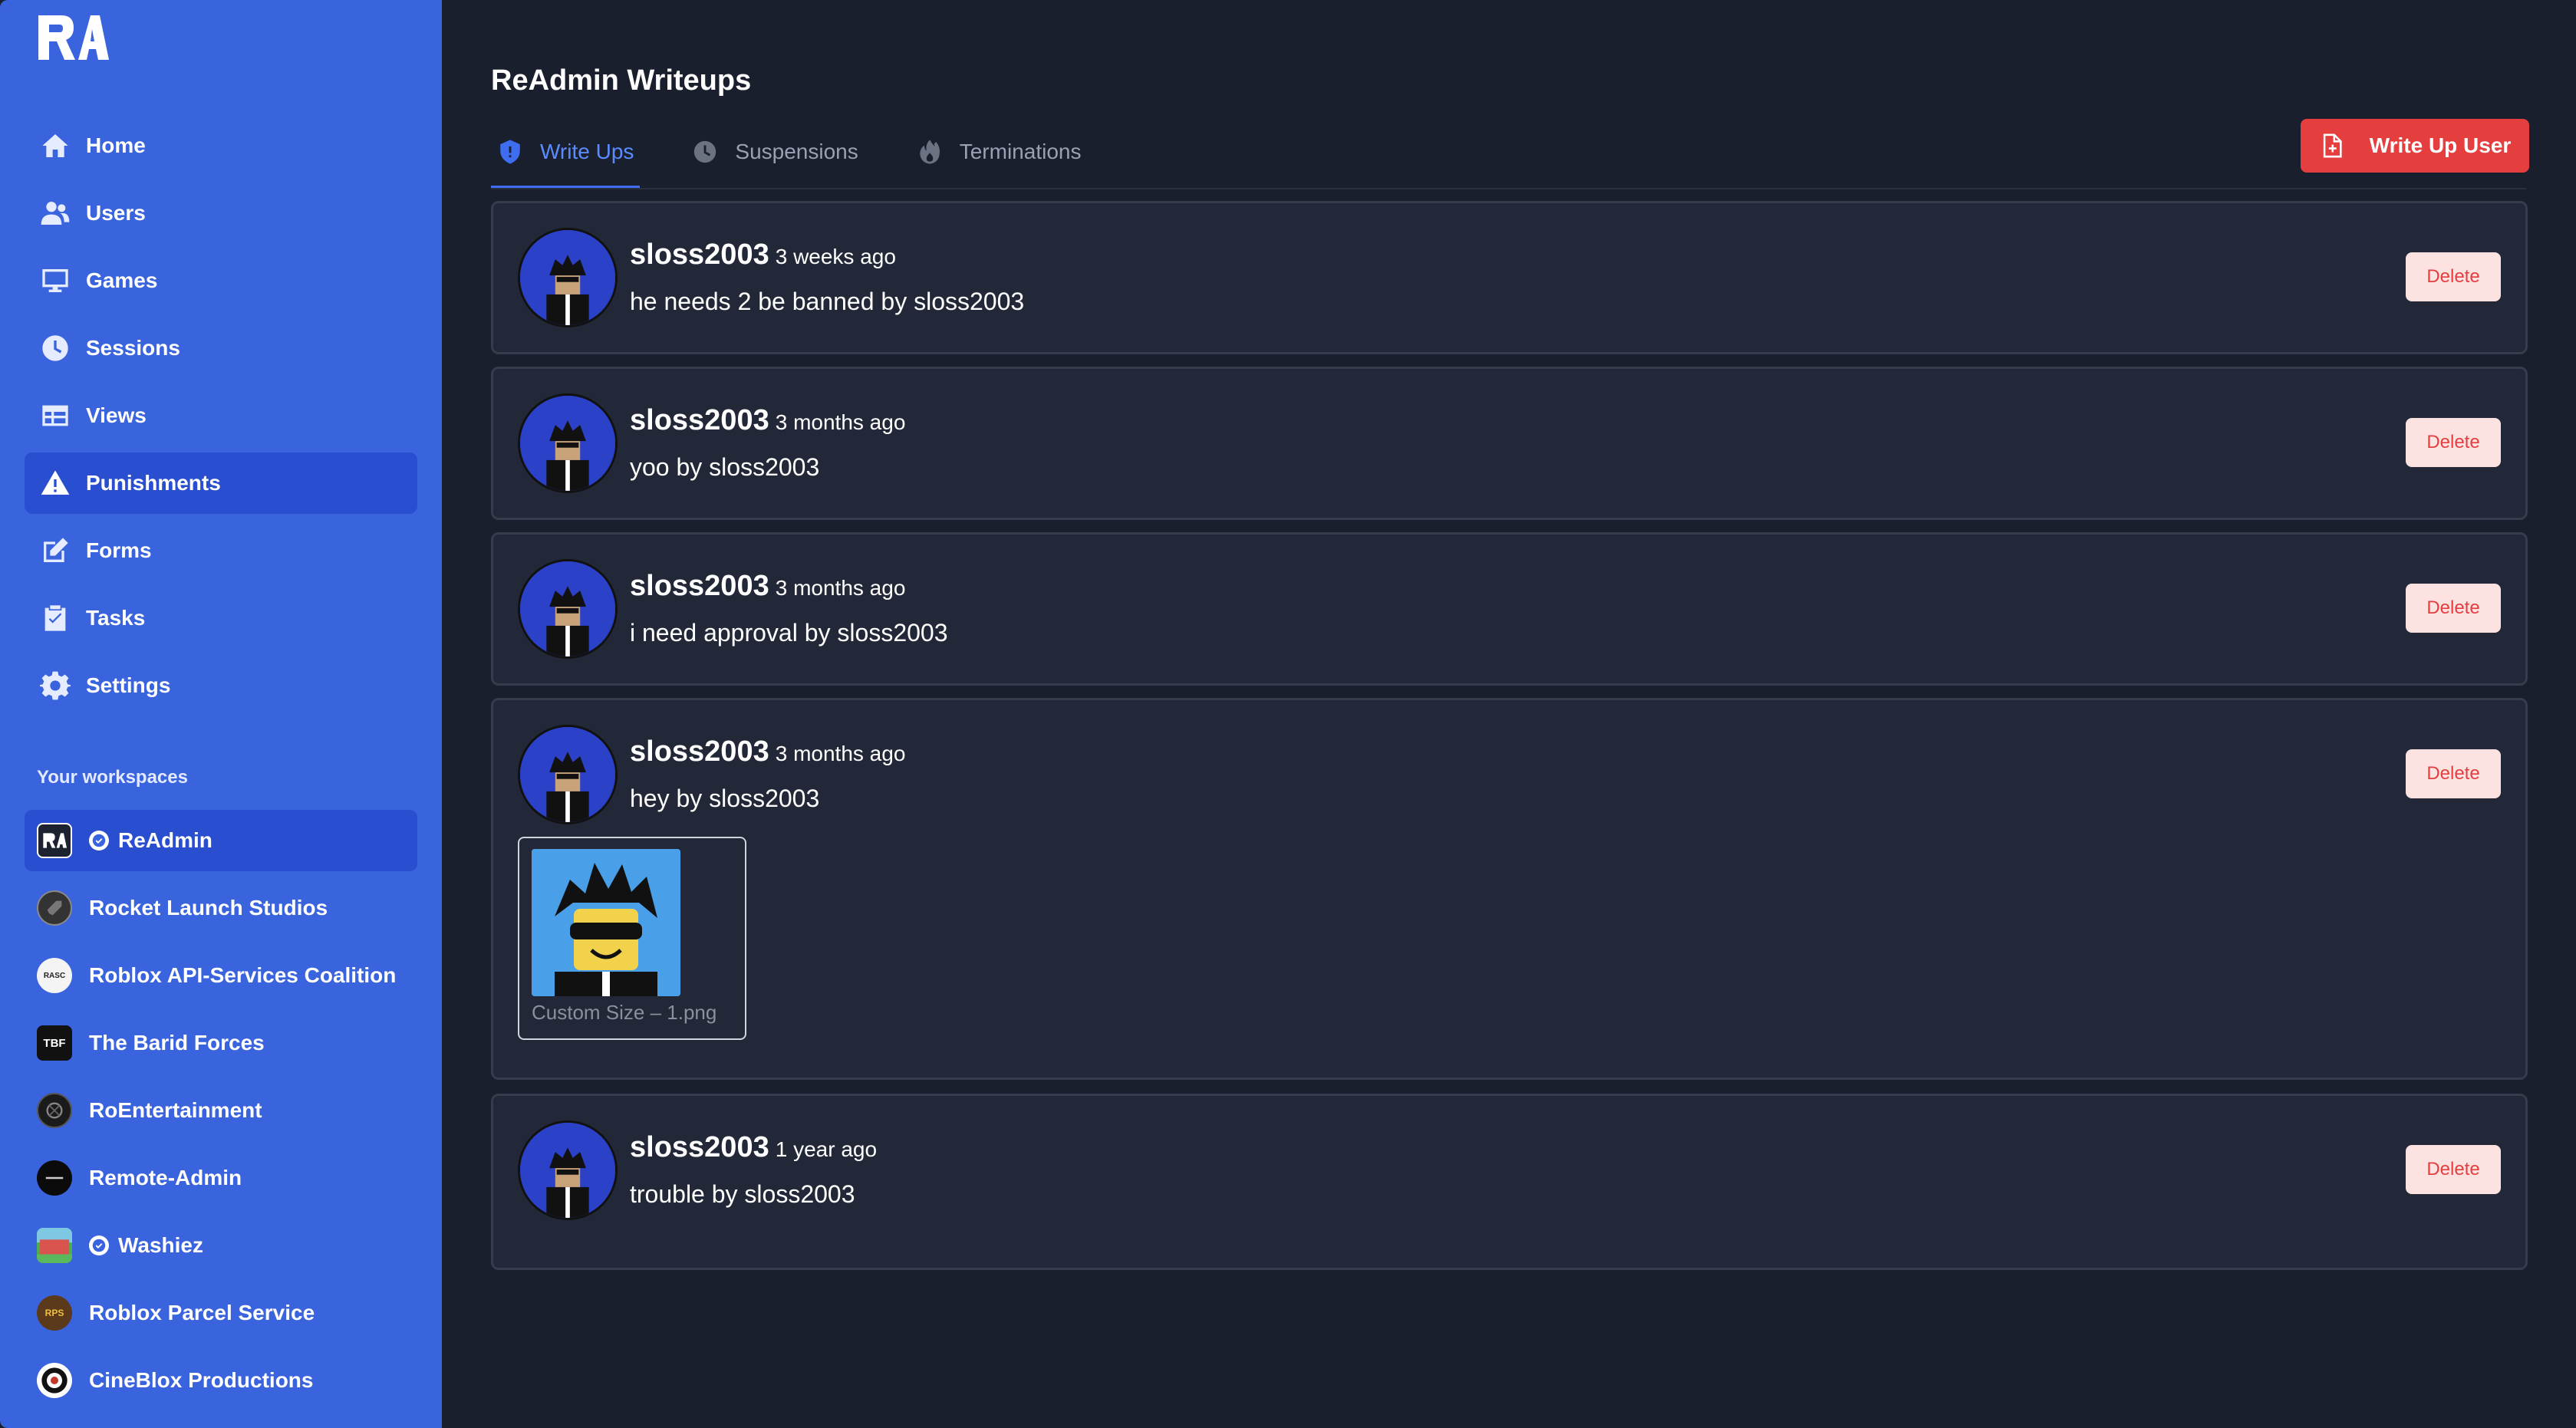 This screenshot has height=1428, width=2576. Describe the element at coordinates (116, 415) in the screenshot. I see `nav-label: Views` at that location.